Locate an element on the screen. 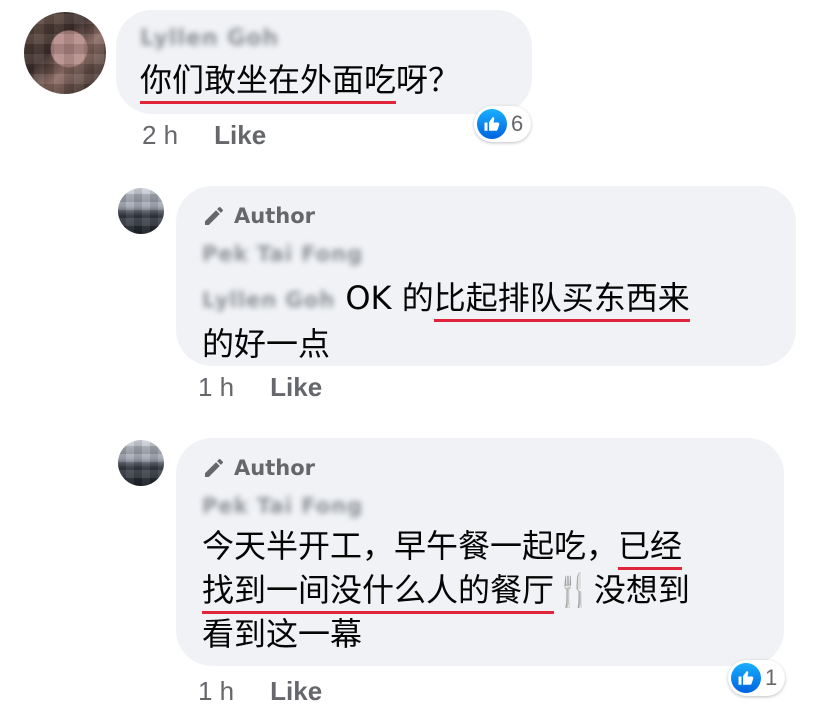  underlined-text: 找到一间没什么人的餐厅 is located at coordinates (378, 592).